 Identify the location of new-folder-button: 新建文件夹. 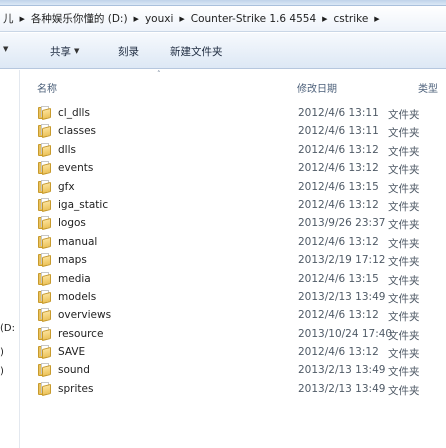
(196, 51).